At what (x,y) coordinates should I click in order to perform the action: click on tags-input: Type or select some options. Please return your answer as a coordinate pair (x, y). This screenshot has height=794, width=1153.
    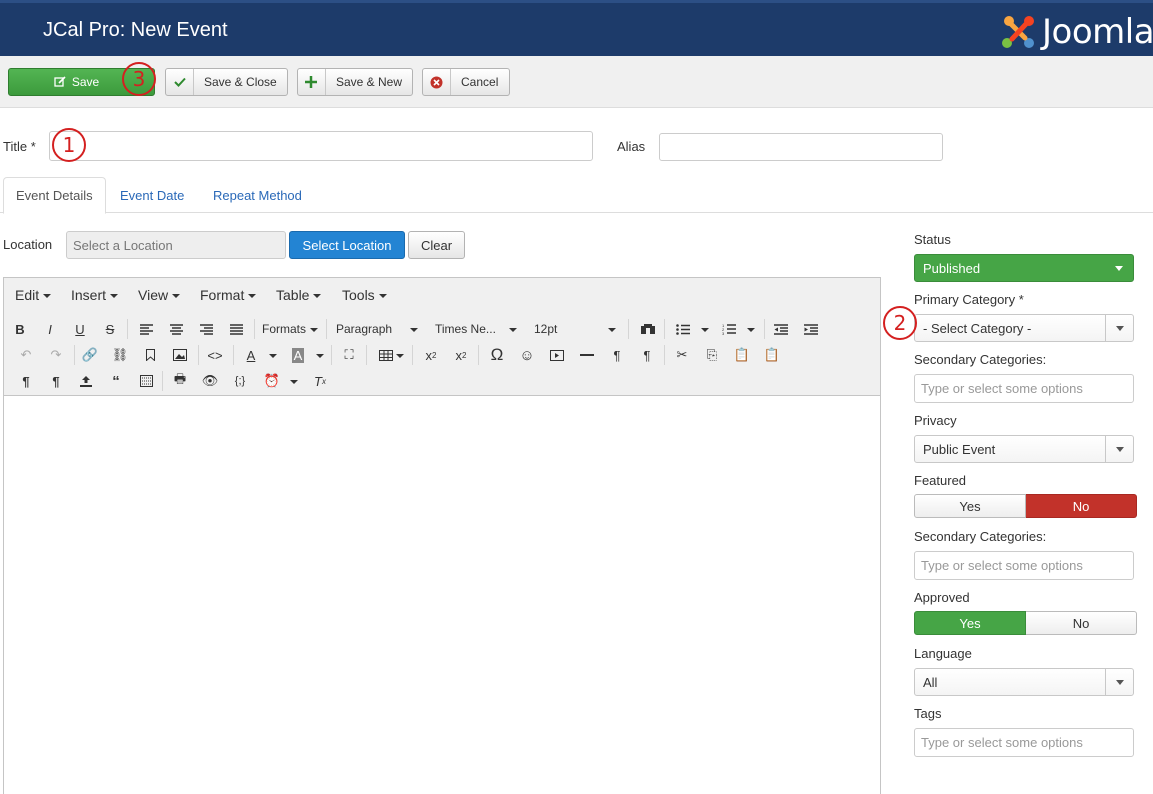
    Looking at the image, I should click on (1024, 742).